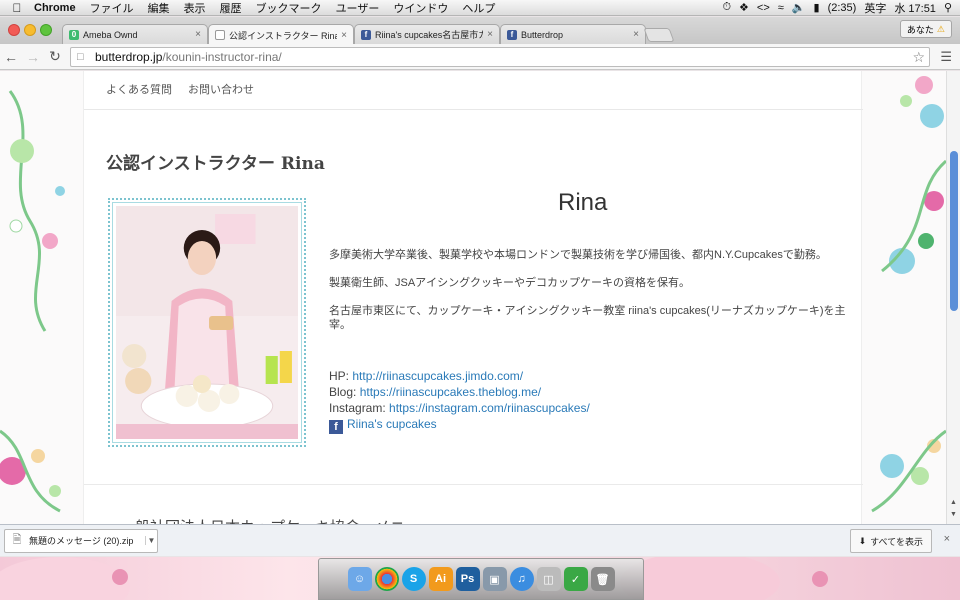 The width and height of the screenshot is (960, 600). Describe the element at coordinates (842, 7) in the screenshot. I see `battery-time: (2:35)` at that location.